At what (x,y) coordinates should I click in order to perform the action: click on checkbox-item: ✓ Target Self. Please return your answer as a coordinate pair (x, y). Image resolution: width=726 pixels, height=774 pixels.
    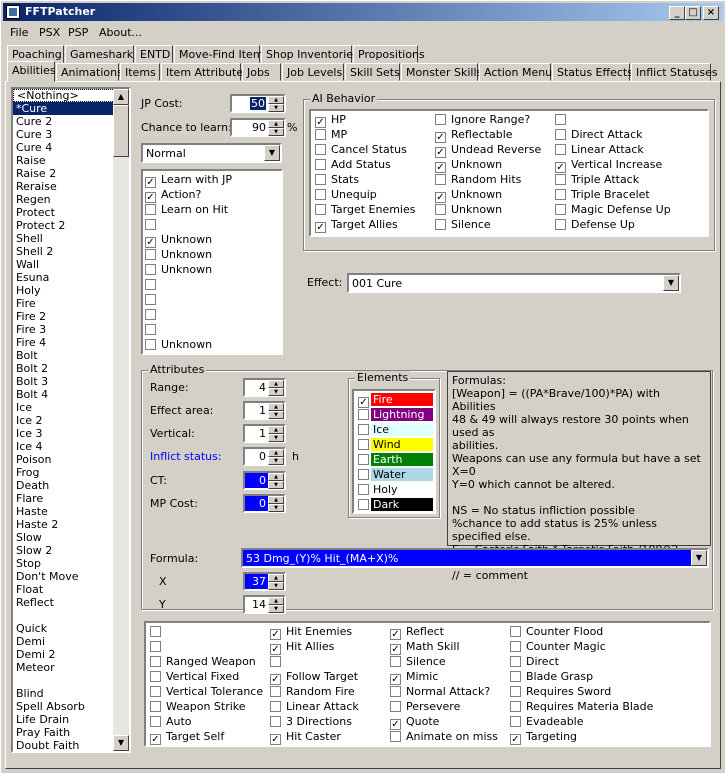
    Looking at the image, I should click on (187, 737).